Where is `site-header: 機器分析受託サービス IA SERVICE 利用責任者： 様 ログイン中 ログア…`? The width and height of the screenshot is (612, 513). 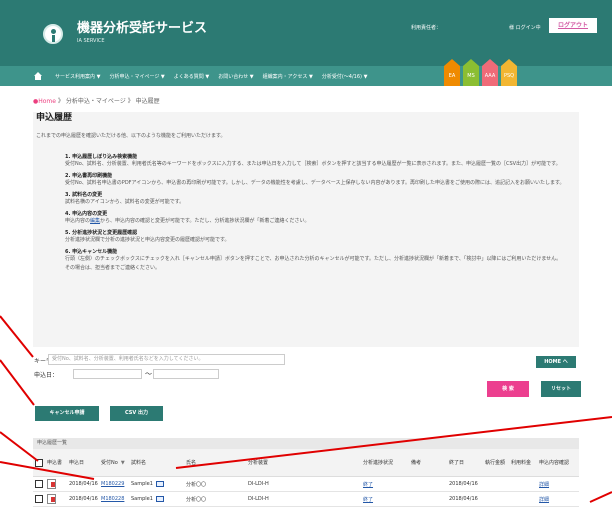
site-header: 機器分析受託サービス IA SERVICE 利用責任者： 様 ログイン中 ログア… is located at coordinates (306, 33).